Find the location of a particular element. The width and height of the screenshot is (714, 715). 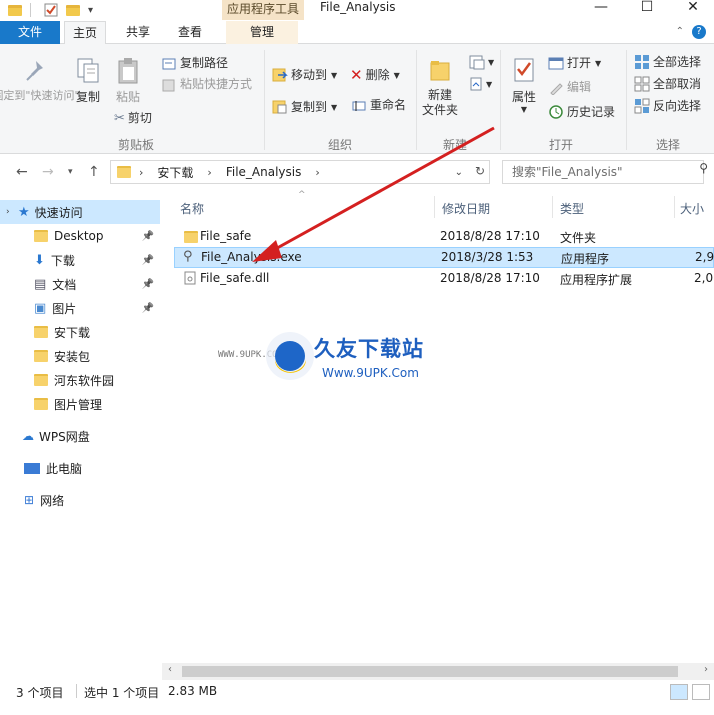

details-view-icon is located at coordinates (679, 692).